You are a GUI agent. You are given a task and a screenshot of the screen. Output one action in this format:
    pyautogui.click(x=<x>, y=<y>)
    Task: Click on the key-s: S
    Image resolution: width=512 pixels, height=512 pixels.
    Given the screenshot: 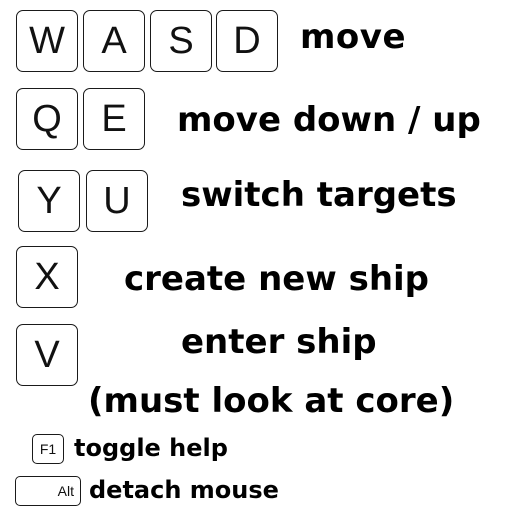 What is the action you would take?
    pyautogui.click(x=181, y=41)
    